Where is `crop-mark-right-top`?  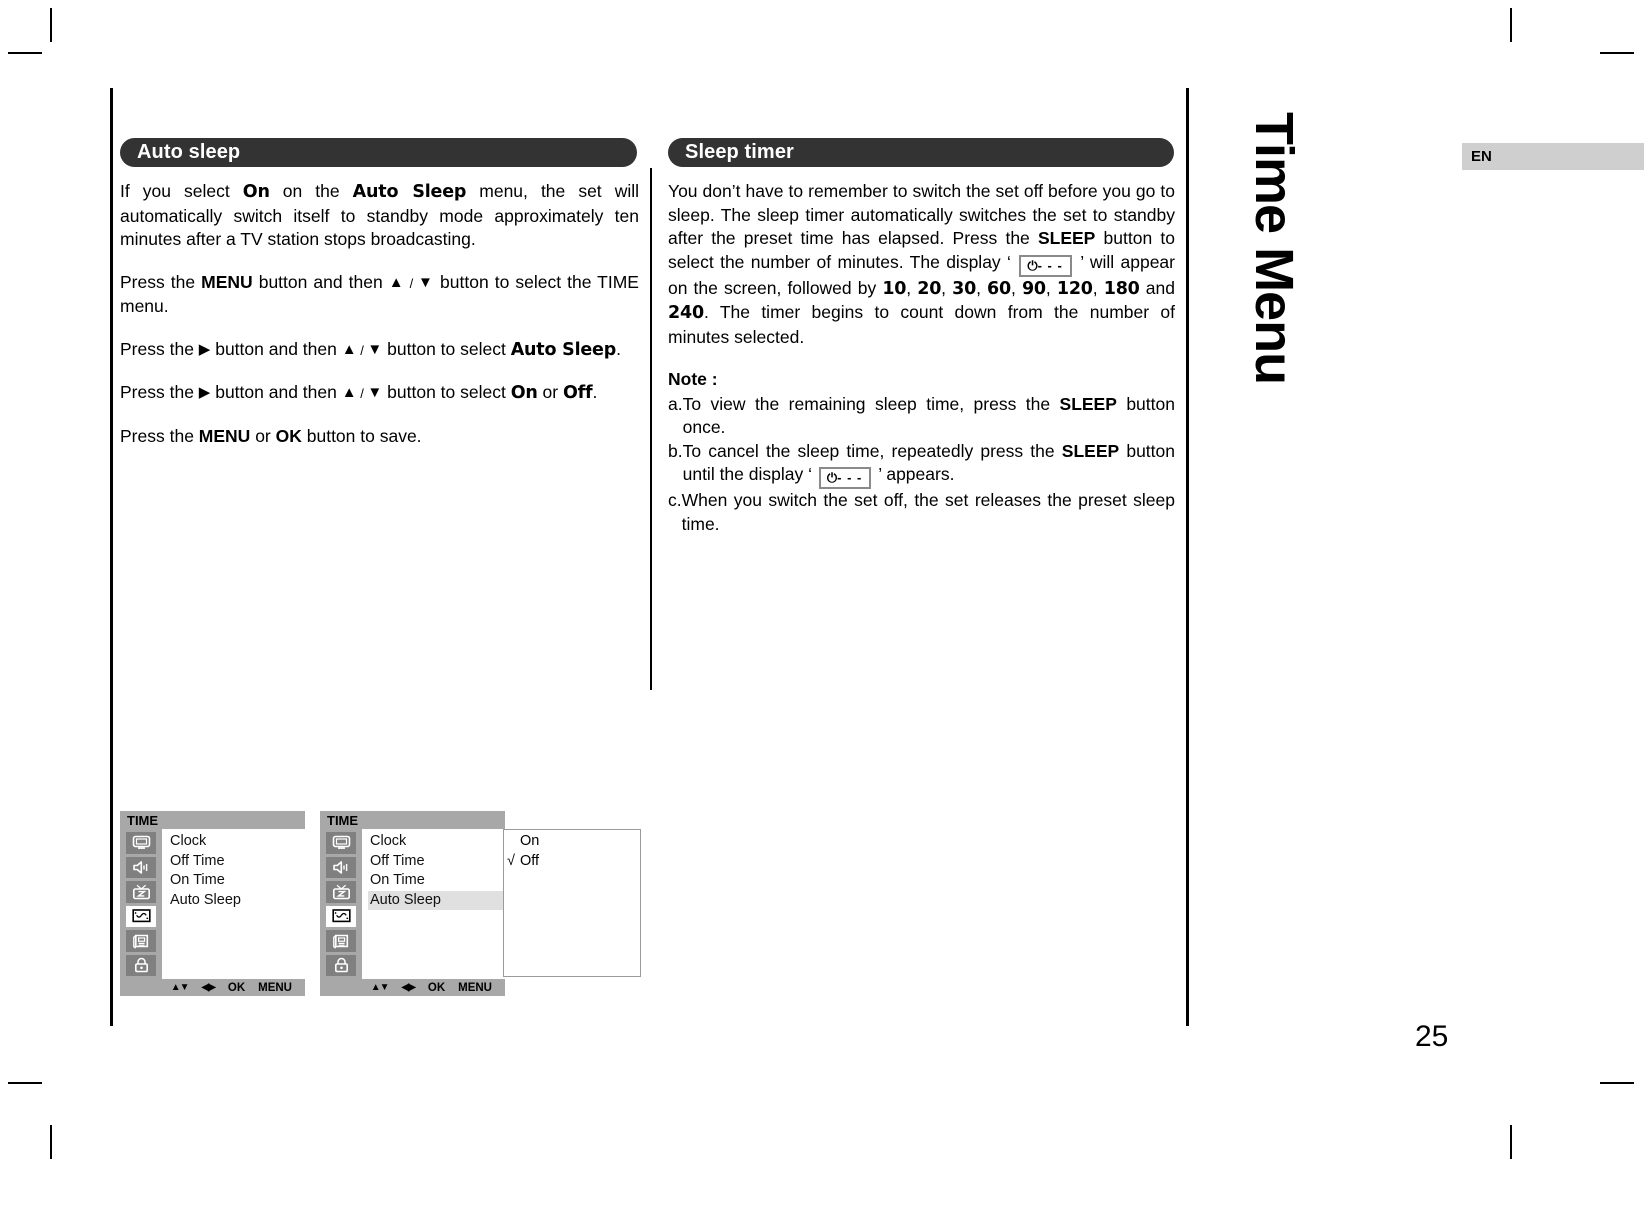
crop-mark-right-top is located at coordinates (1617, 53).